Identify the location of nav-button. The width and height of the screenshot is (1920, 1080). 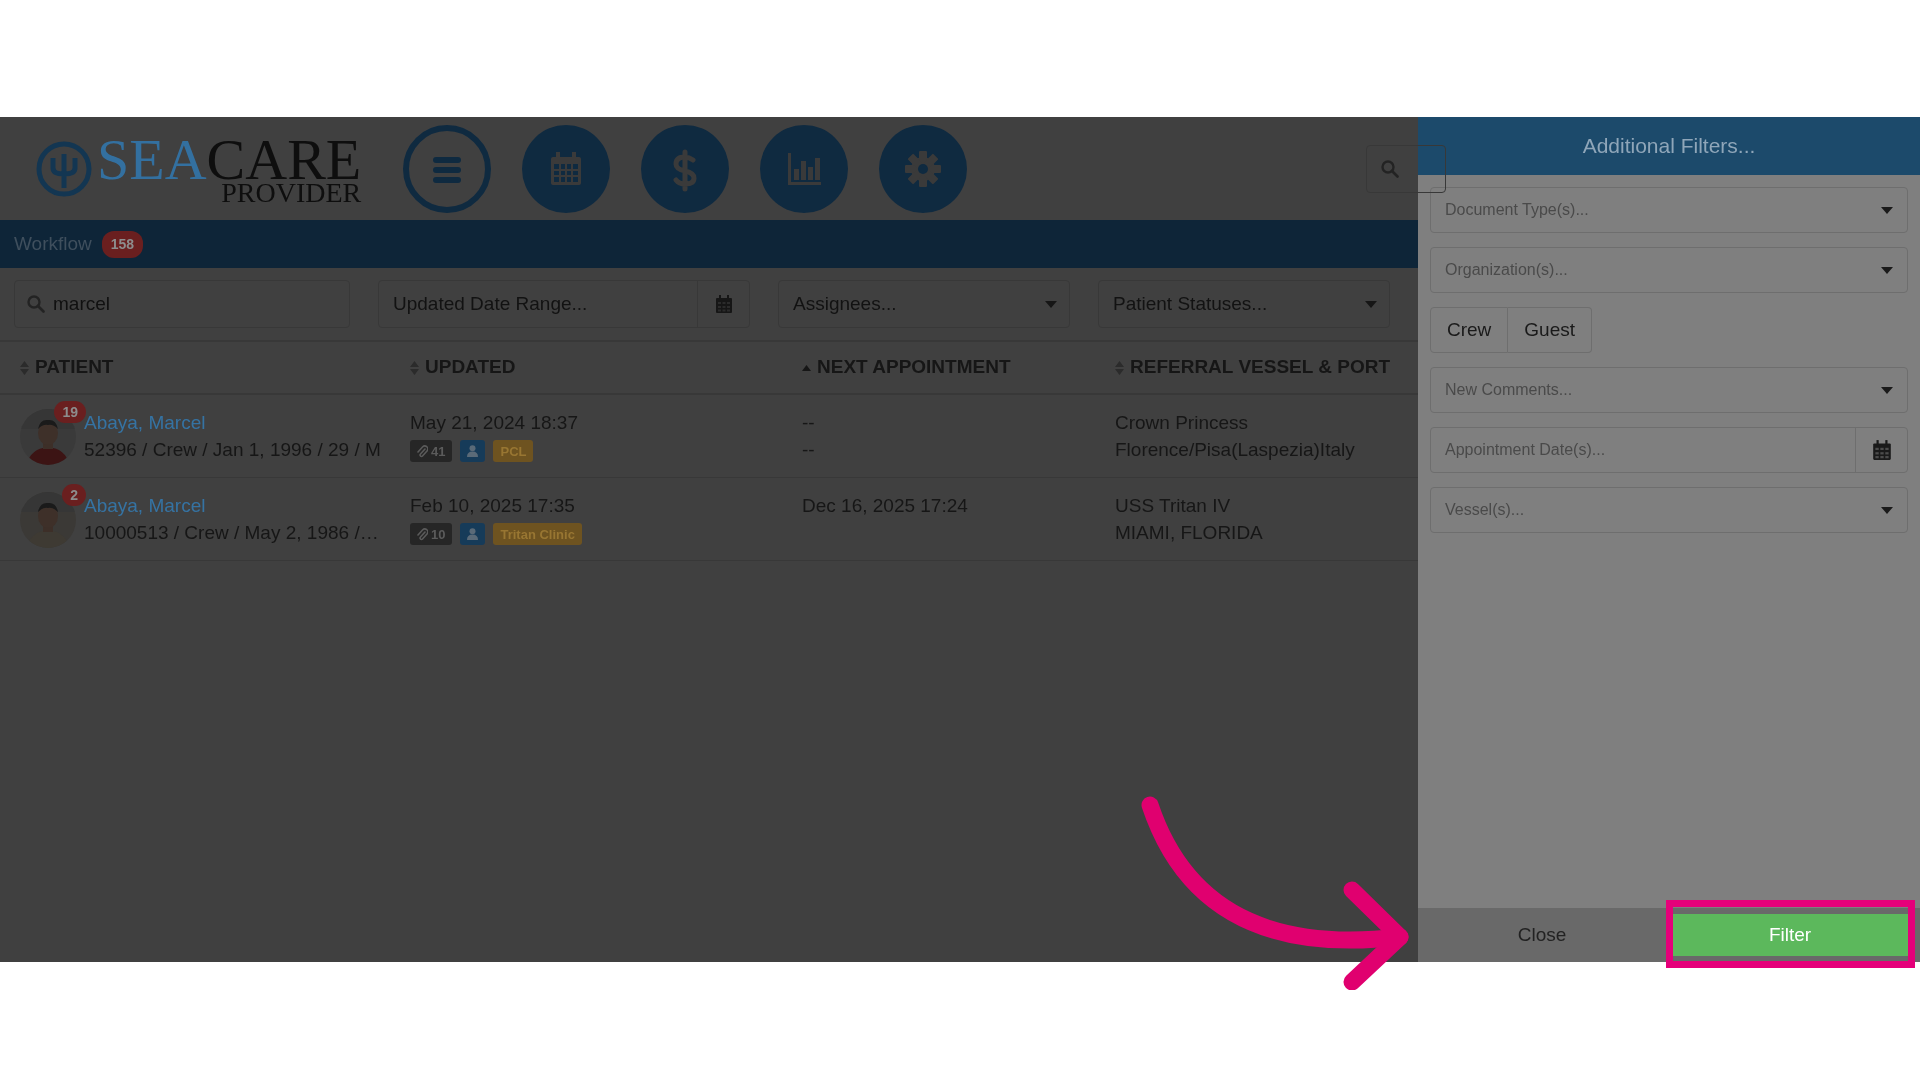
(447, 168).